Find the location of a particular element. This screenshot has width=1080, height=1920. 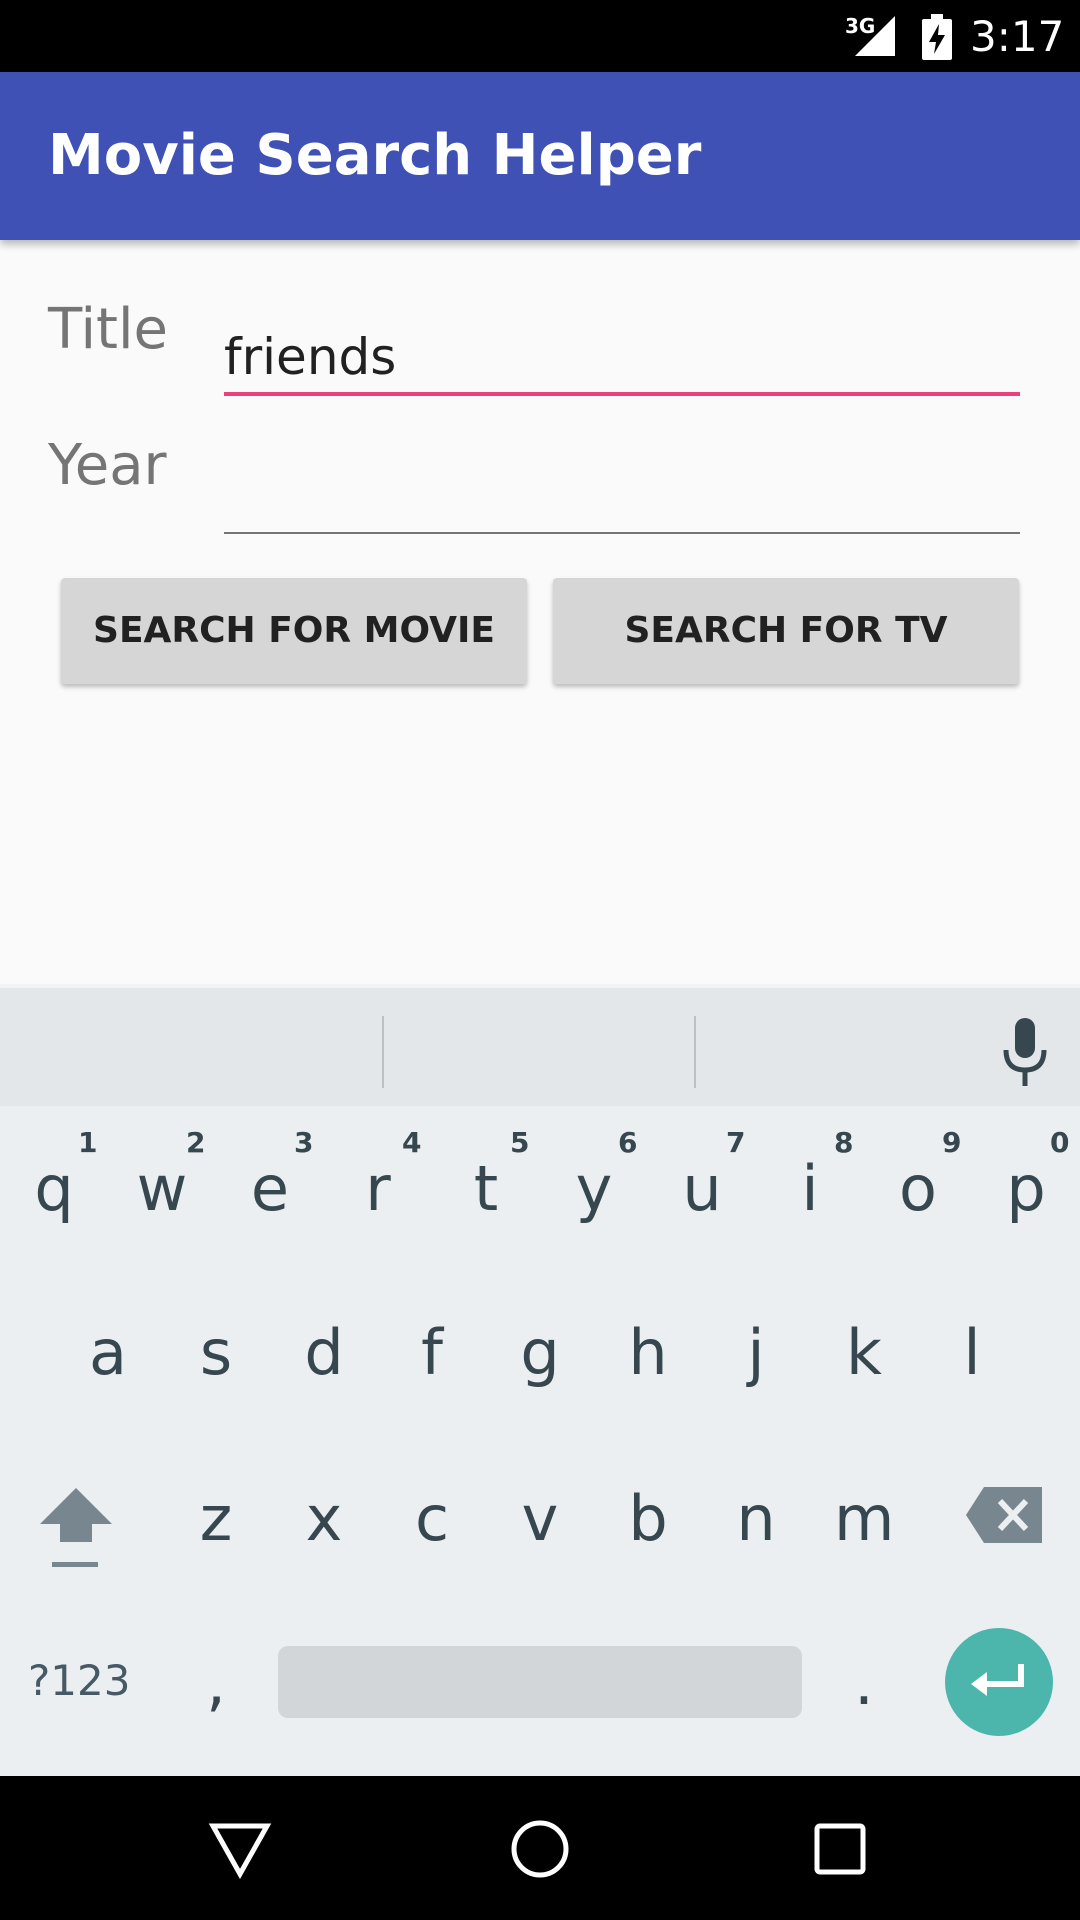

key-a: a is located at coordinates (108, 1353).